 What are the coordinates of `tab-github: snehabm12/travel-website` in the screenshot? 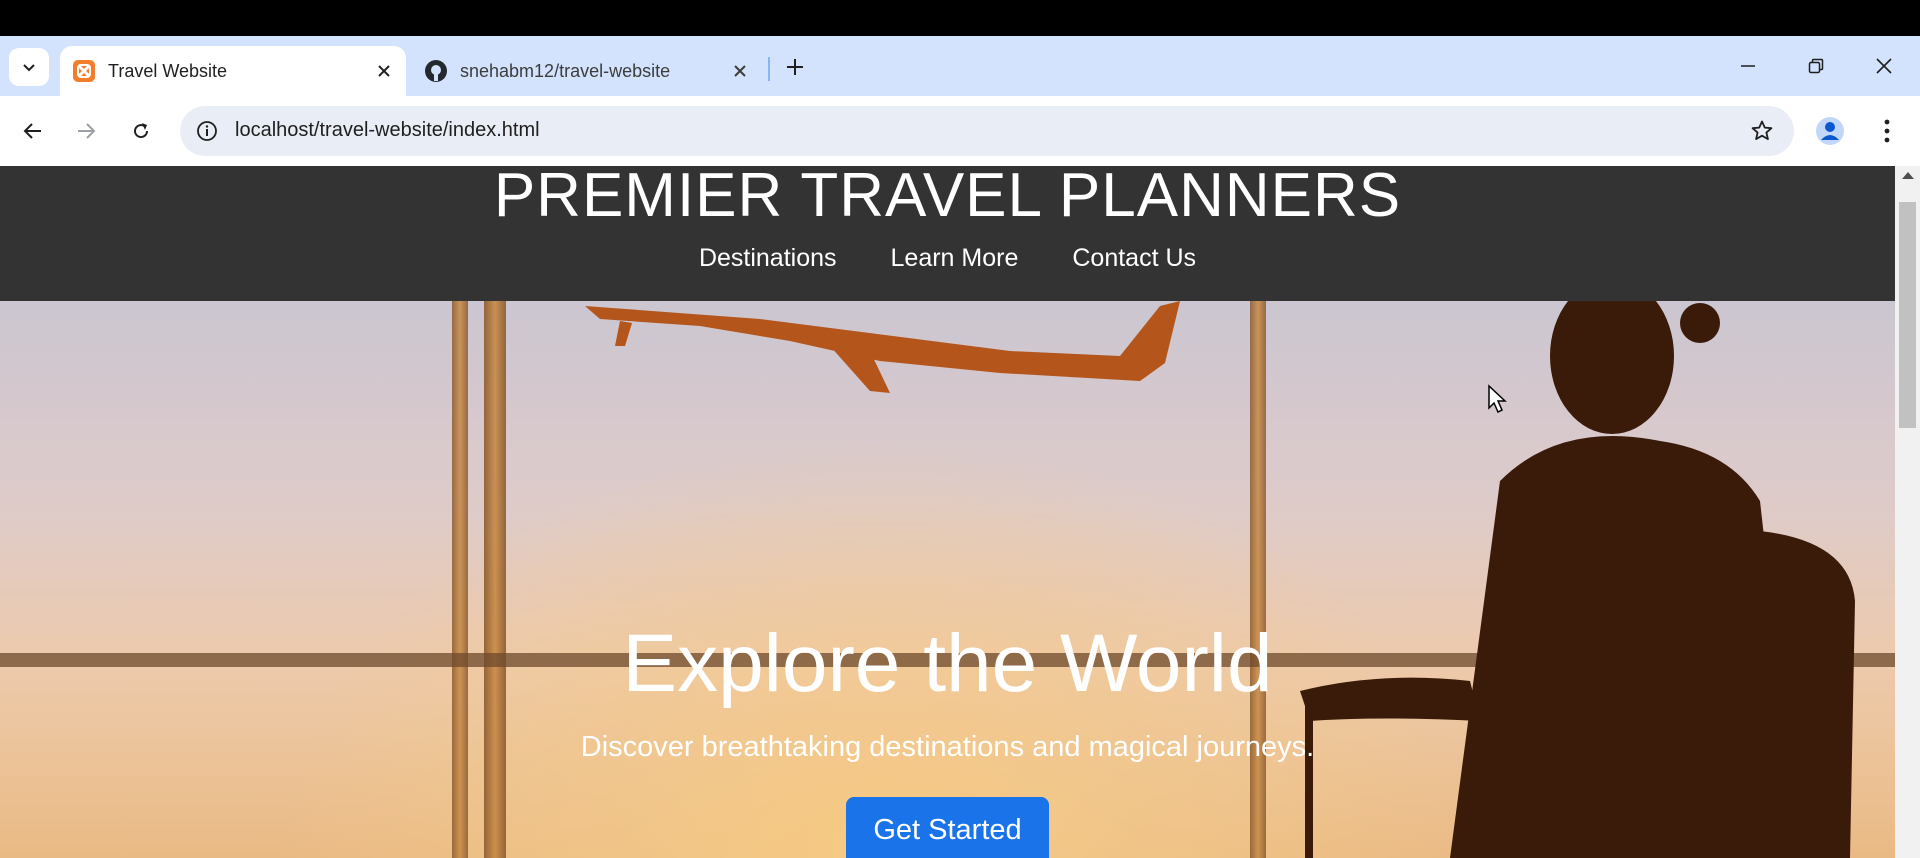 It's located at (587, 71).